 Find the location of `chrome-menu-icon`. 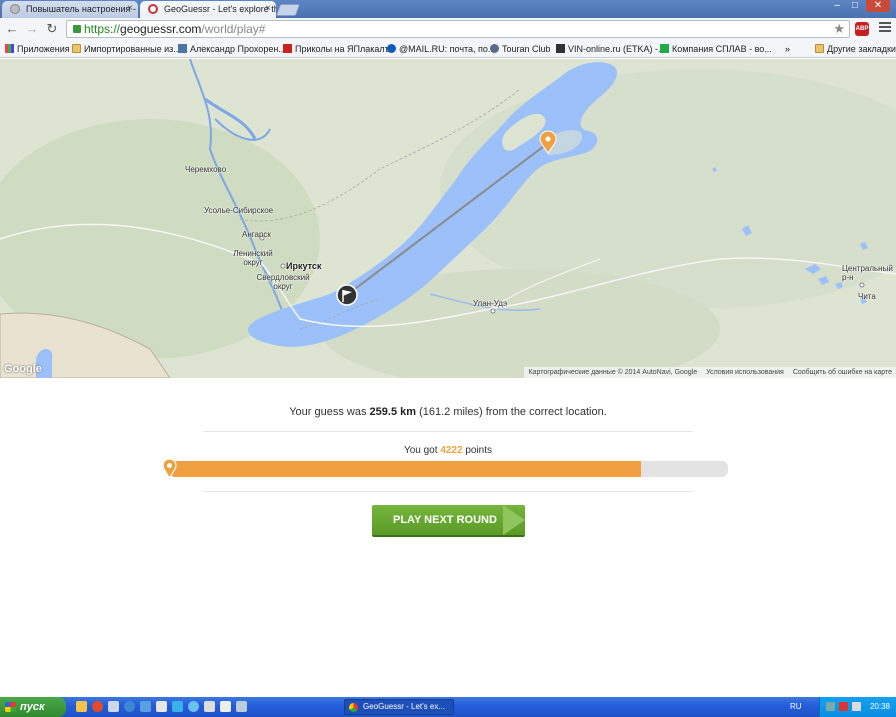

chrome-menu-icon is located at coordinates (885, 28).